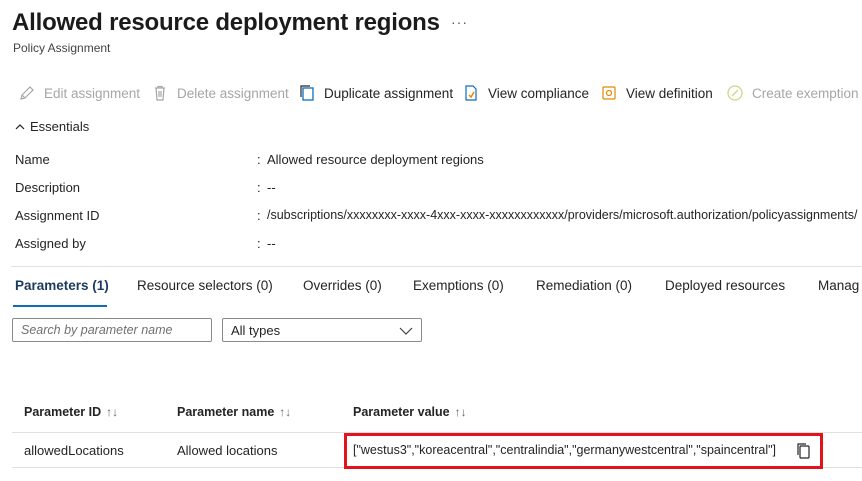  I want to click on tab-exemptions: Exemptions (0), so click(458, 285).